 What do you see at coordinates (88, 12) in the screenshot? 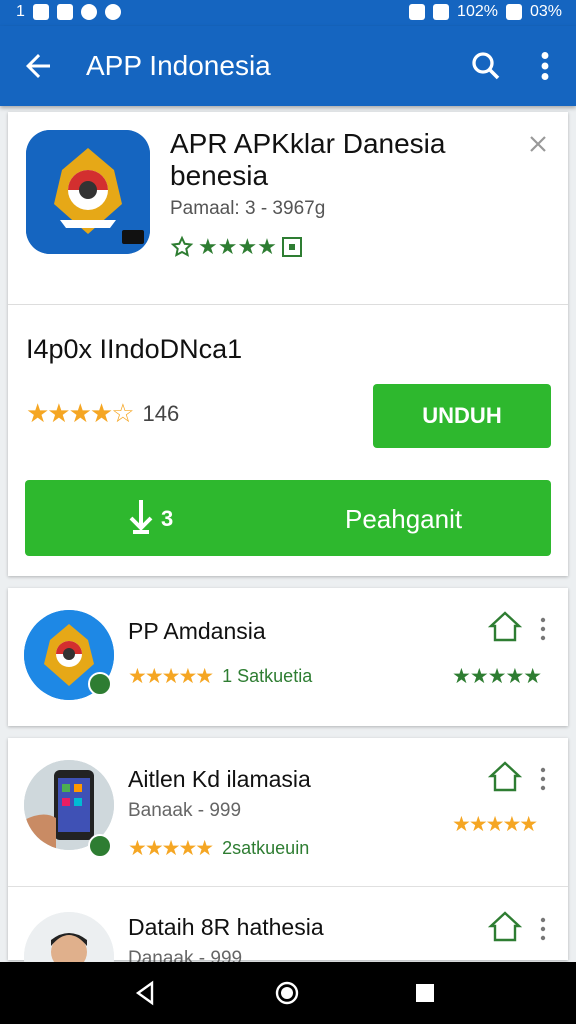
I see `twitter-icon` at bounding box center [88, 12].